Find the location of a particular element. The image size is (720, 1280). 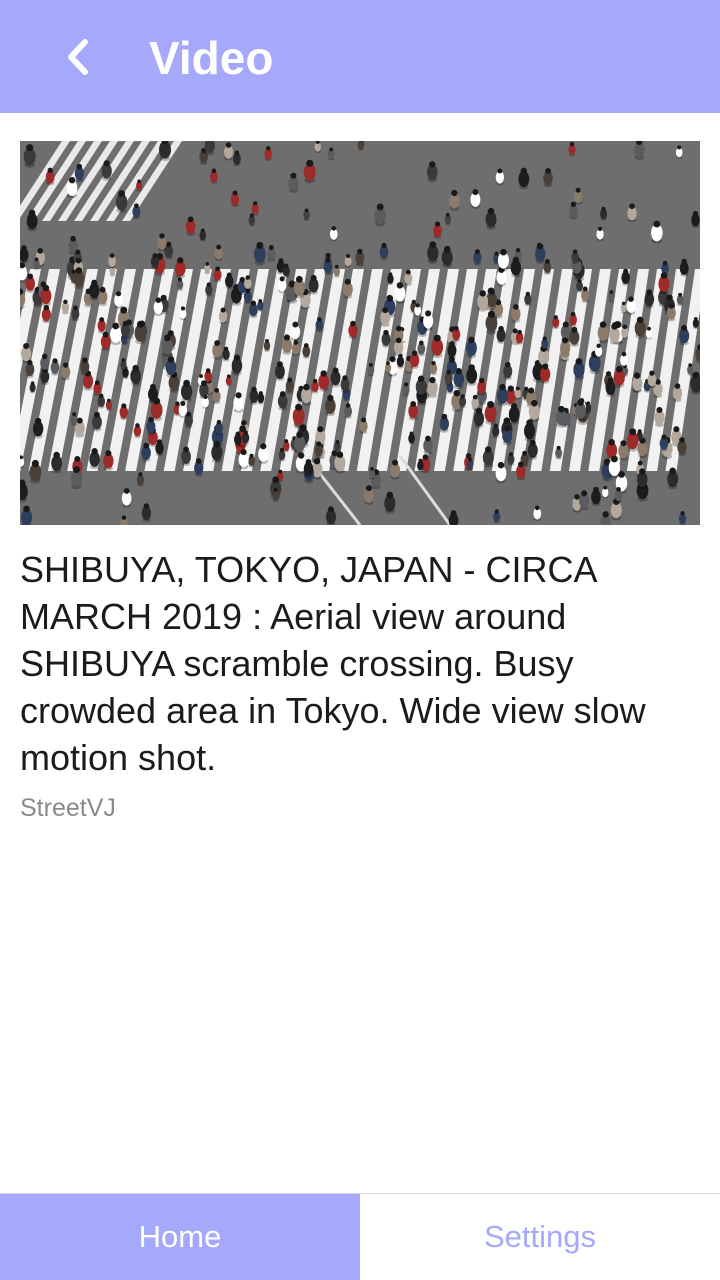

chevron-left-icon is located at coordinates (78, 57).